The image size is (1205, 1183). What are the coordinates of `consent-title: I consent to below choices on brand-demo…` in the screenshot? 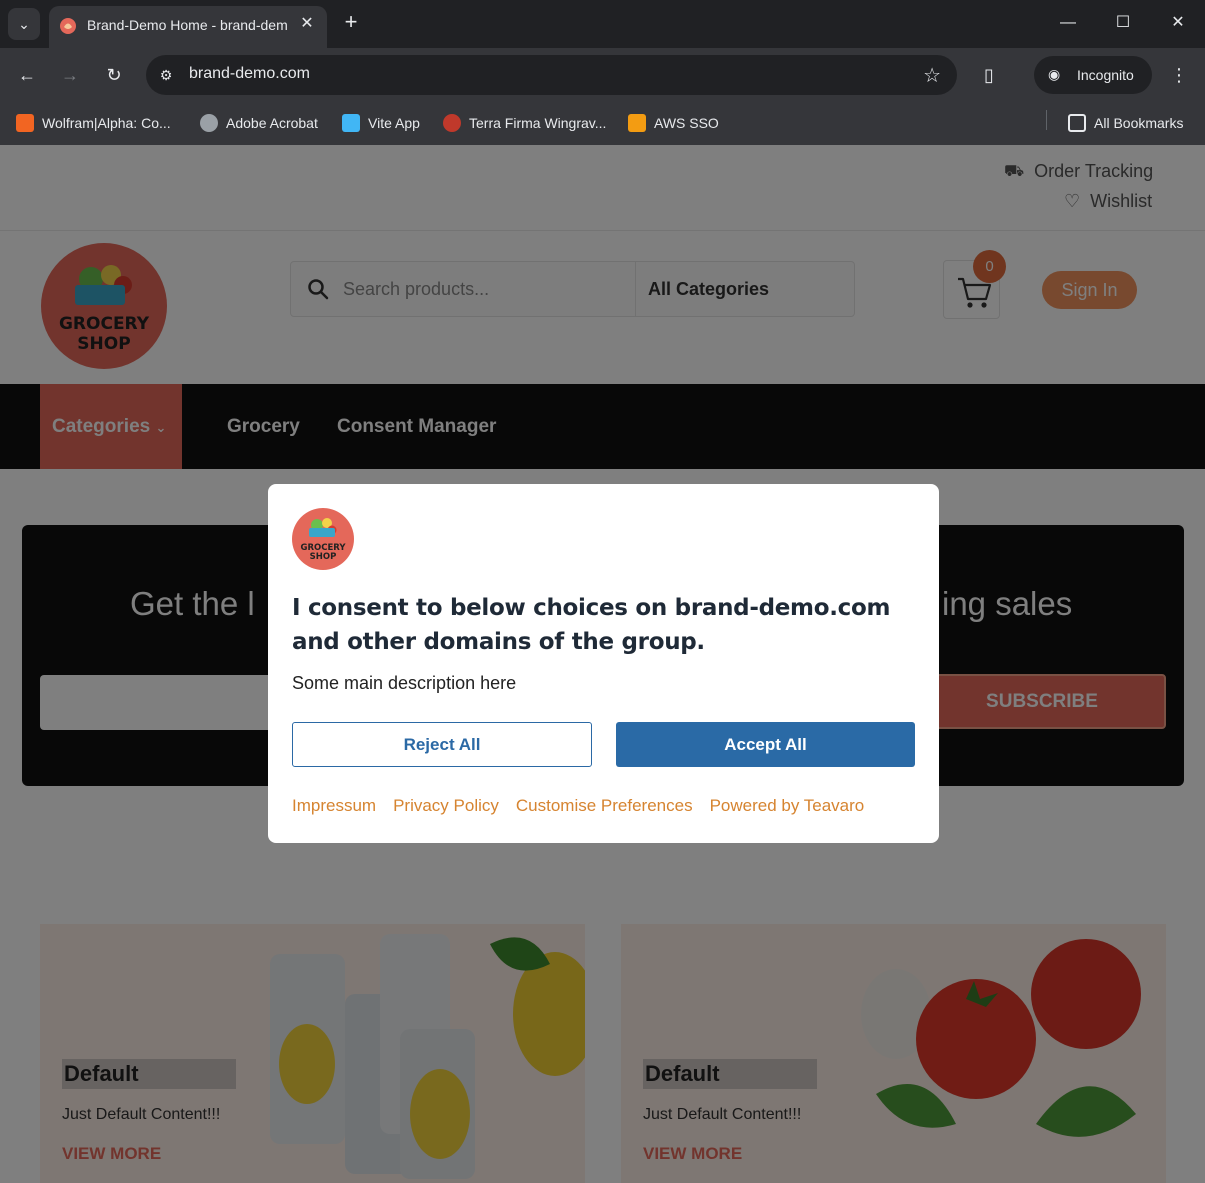 It's located at (591, 625).